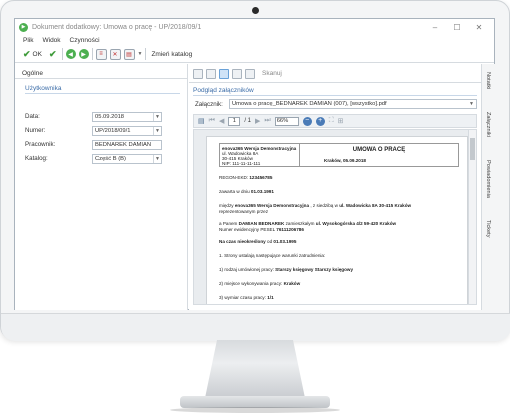  Describe the element at coordinates (488, 124) in the screenshot. I see `tab-zalaczniki: Załączniki` at that location.